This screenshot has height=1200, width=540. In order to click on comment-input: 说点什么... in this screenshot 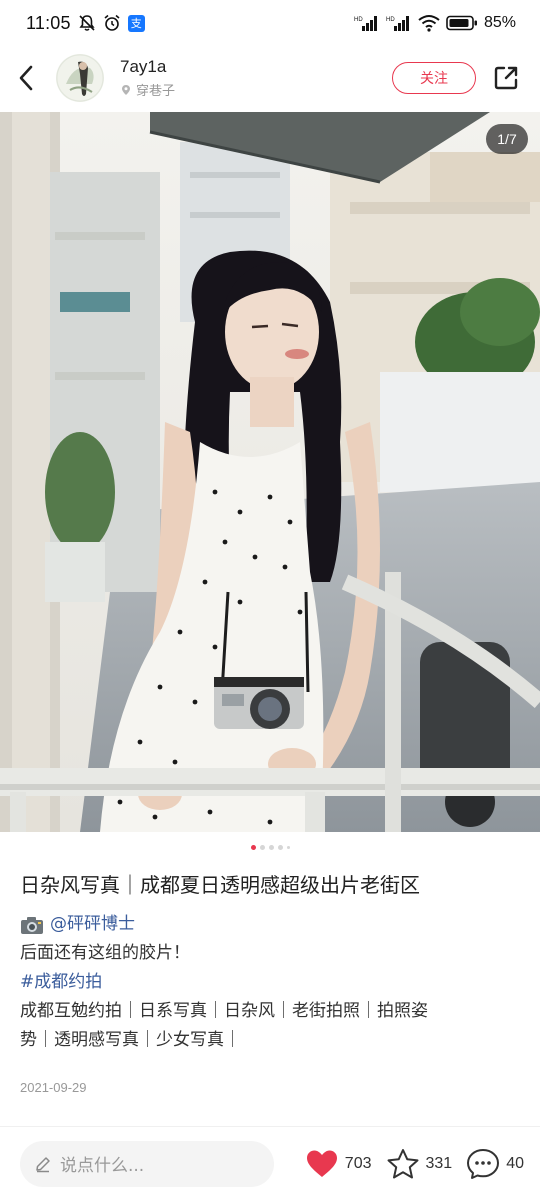, I will do `click(147, 1163)`.